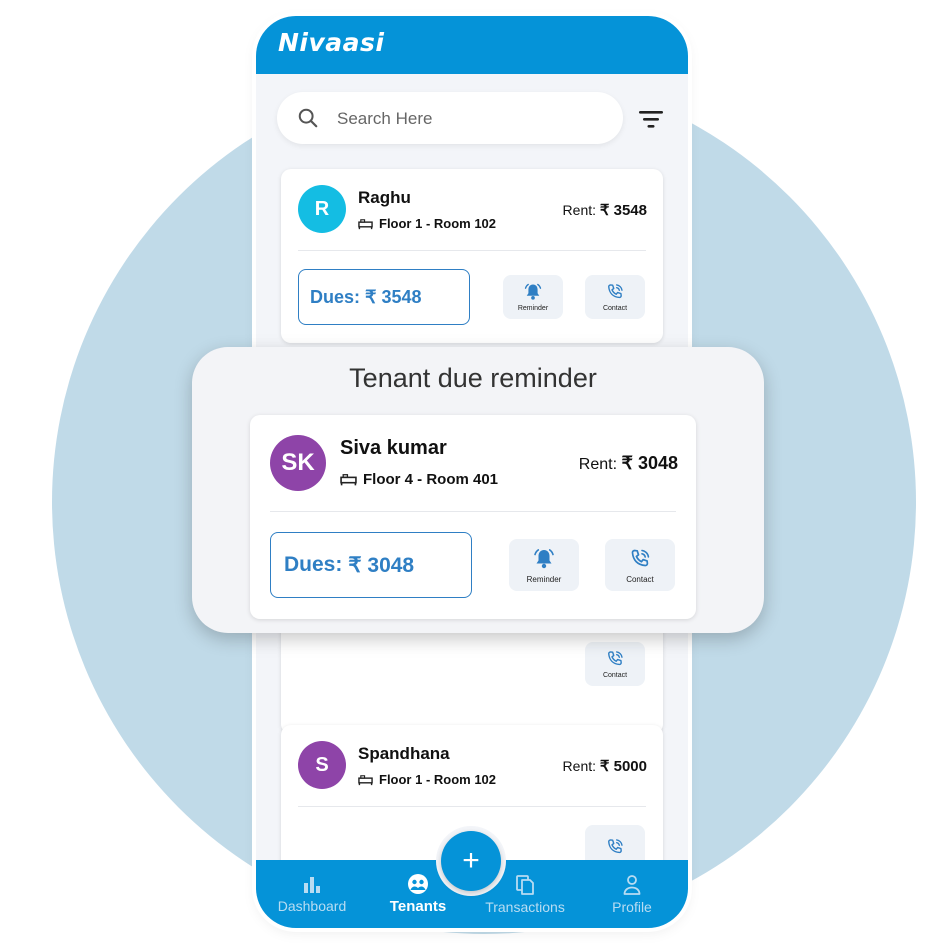 This screenshot has width=950, height=950. Describe the element at coordinates (472, 119) in the screenshot. I see `search-input` at that location.